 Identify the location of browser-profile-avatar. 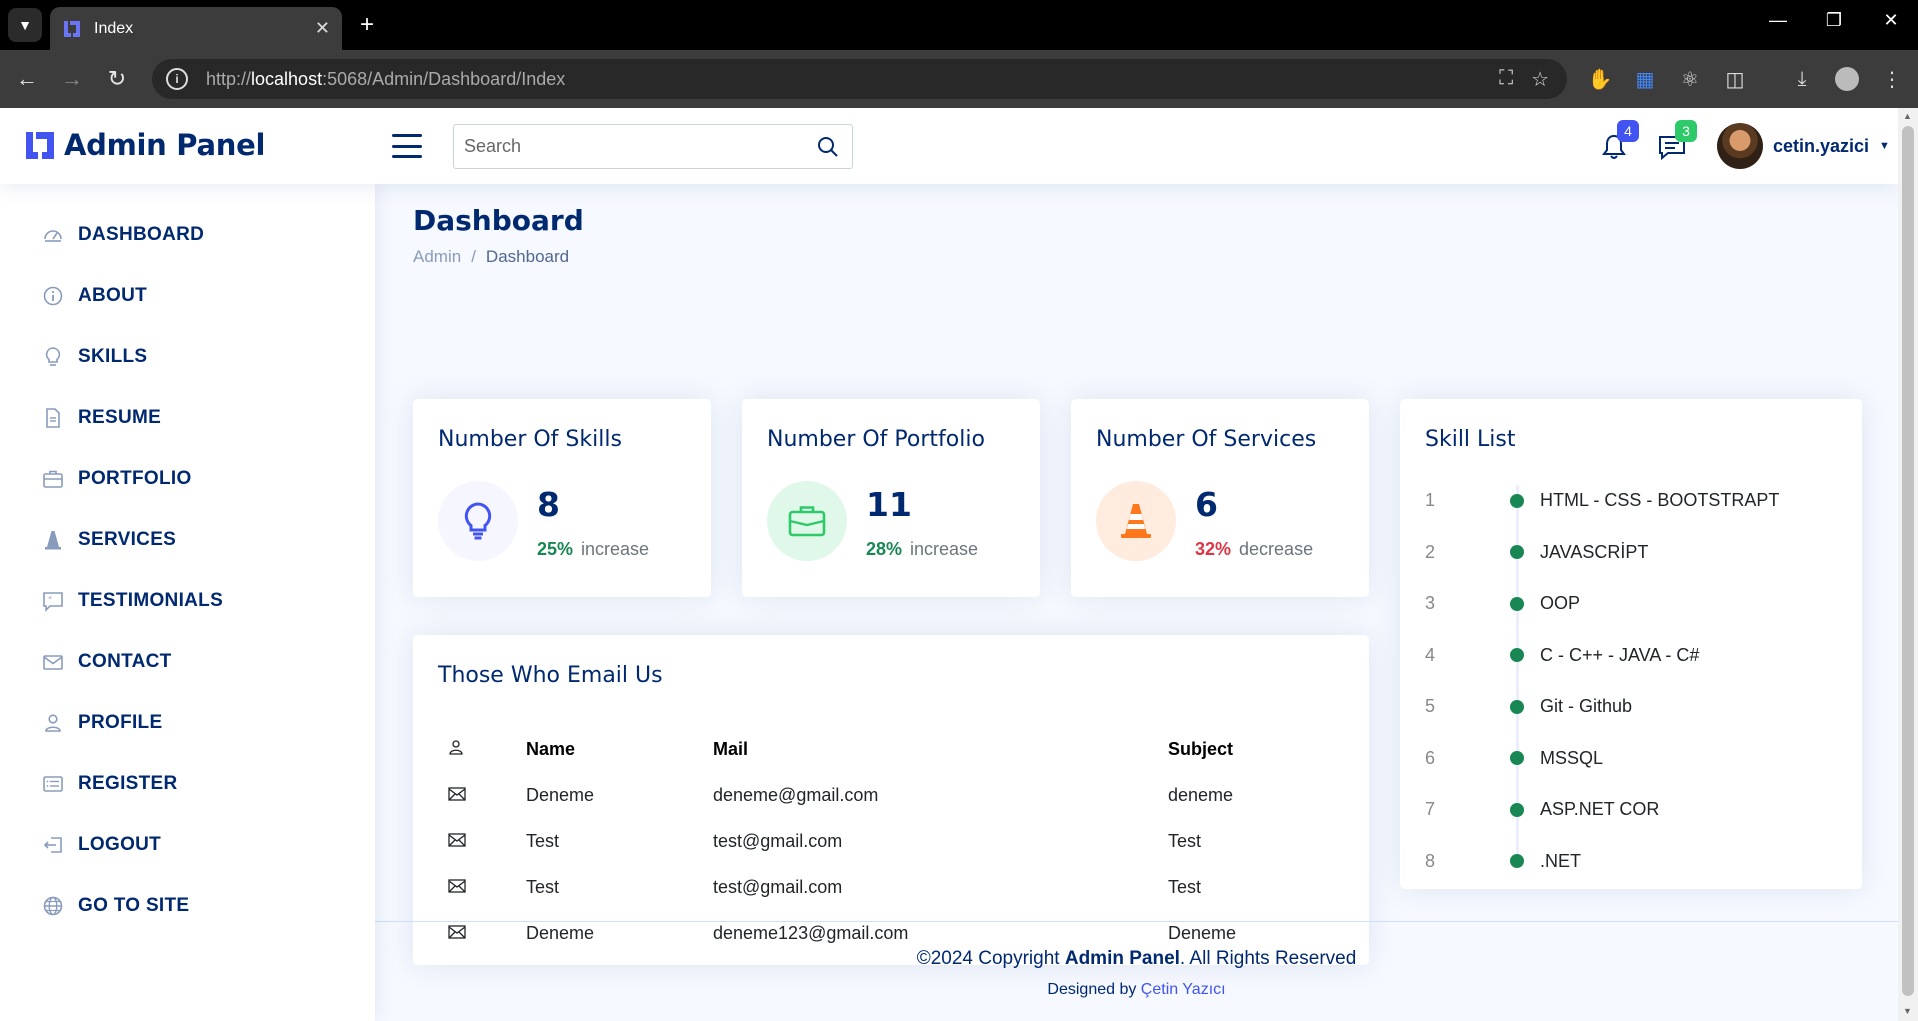
(1847, 79).